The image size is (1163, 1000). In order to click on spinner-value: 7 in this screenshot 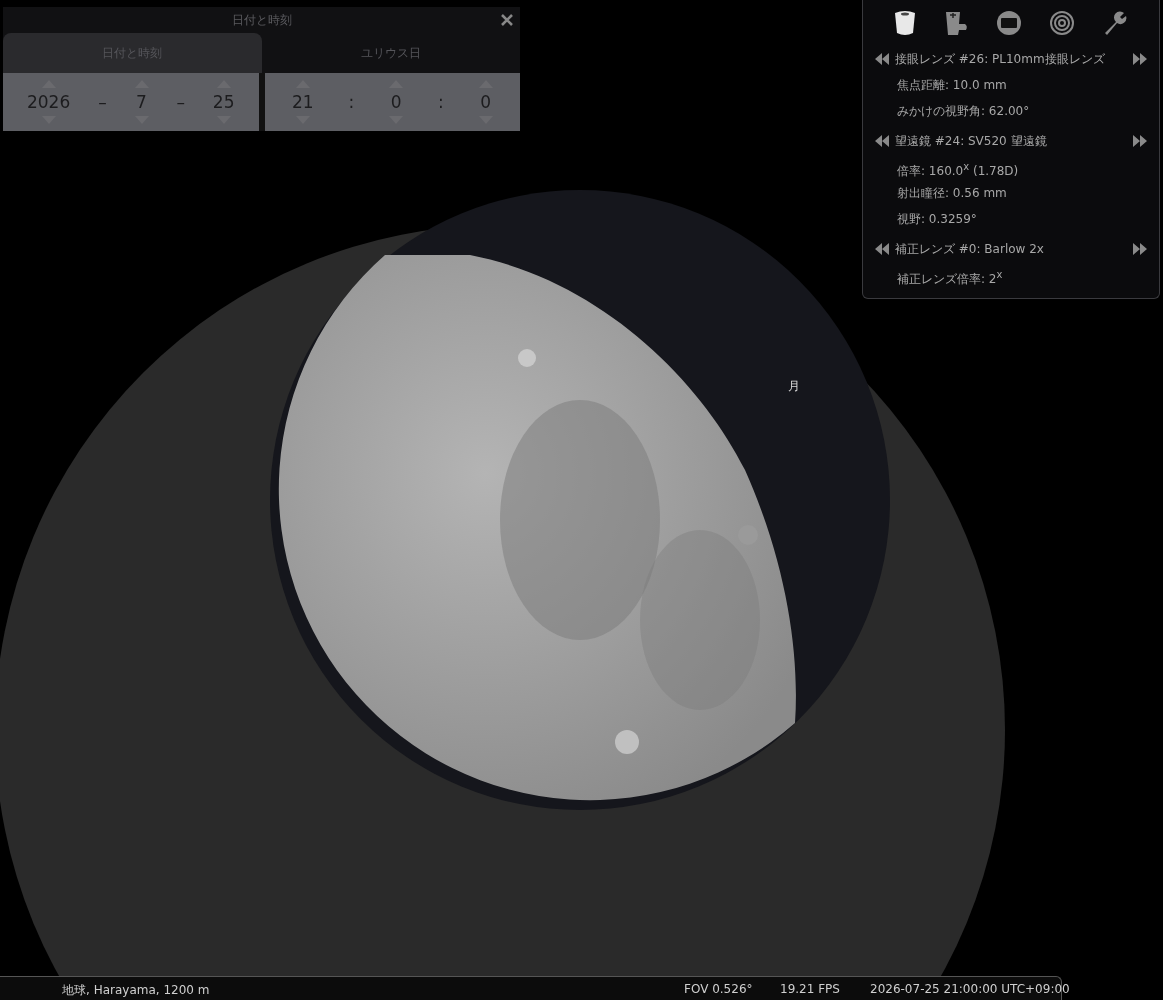, I will do `click(141, 102)`.